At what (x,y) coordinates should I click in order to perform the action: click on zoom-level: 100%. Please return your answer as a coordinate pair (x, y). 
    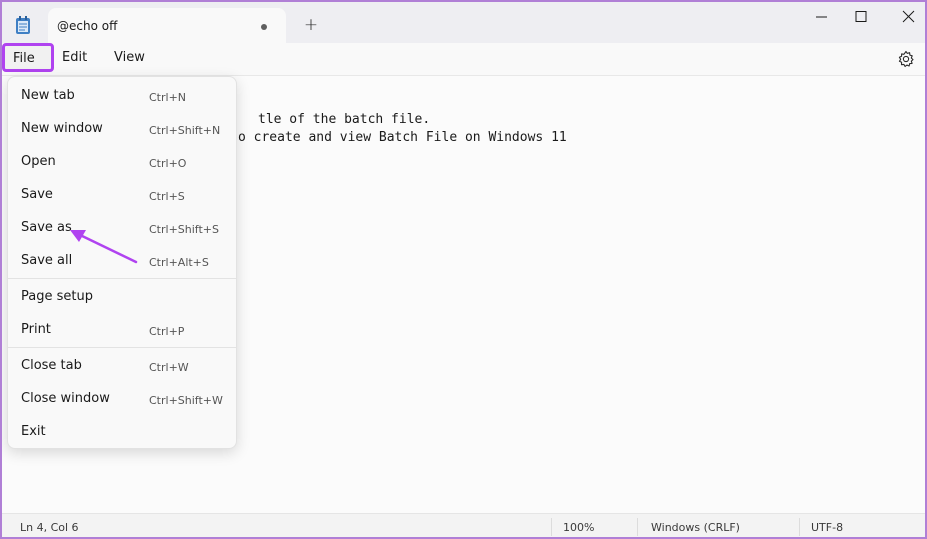
    Looking at the image, I should click on (578, 527).